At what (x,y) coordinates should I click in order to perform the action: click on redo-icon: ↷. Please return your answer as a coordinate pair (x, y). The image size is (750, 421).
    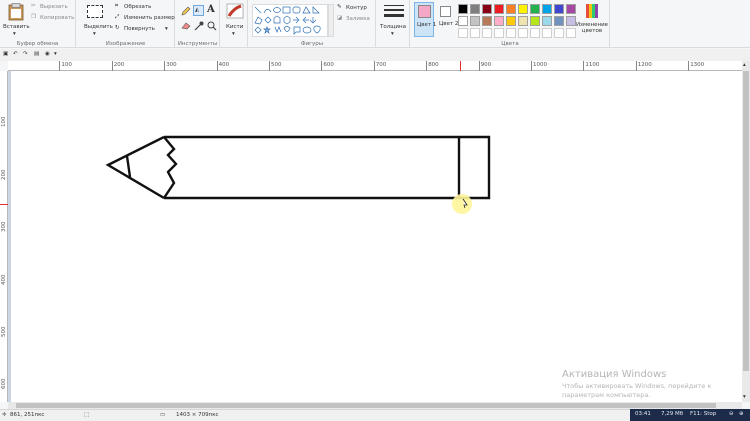
    Looking at the image, I should click on (25, 54).